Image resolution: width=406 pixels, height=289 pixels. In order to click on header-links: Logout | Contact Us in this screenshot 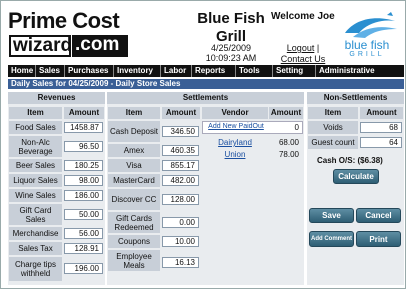, I will do `click(303, 54)`.